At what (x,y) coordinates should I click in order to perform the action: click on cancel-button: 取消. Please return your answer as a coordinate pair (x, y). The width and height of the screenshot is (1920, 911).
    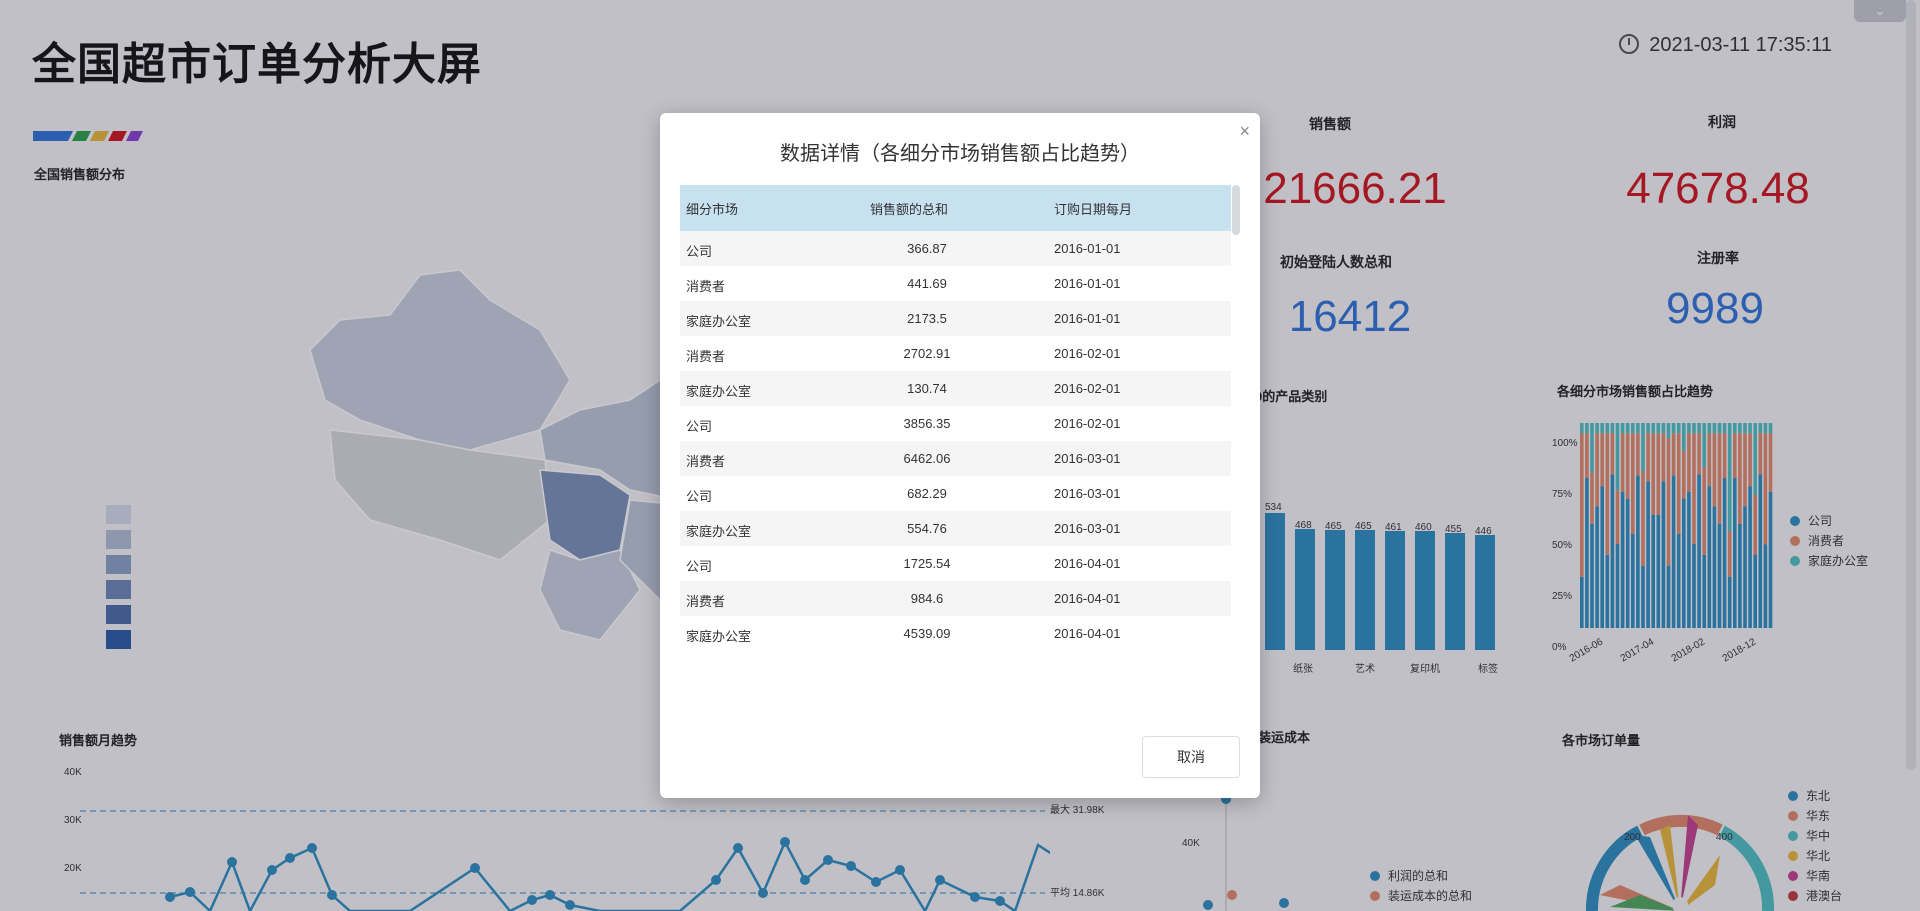
    Looking at the image, I should click on (1191, 757).